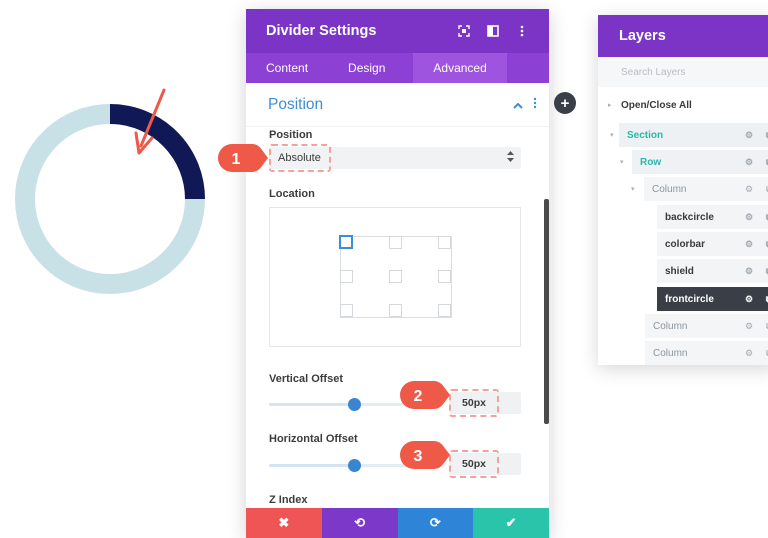 This screenshot has height=538, width=768. What do you see at coordinates (651, 162) in the screenshot?
I see `layer-label: Row` at bounding box center [651, 162].